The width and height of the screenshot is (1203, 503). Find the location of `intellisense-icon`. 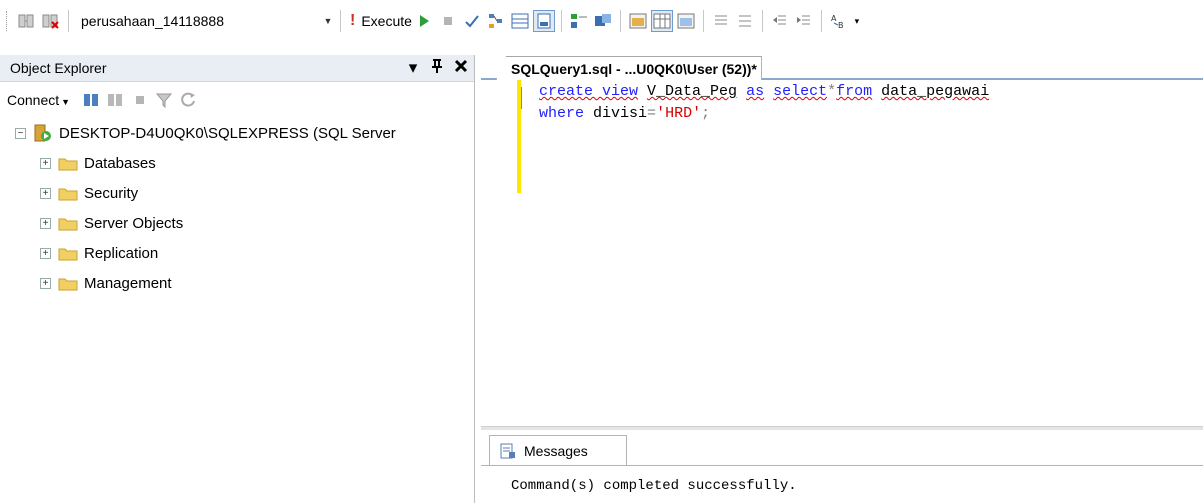

intellisense-icon is located at coordinates (579, 21).